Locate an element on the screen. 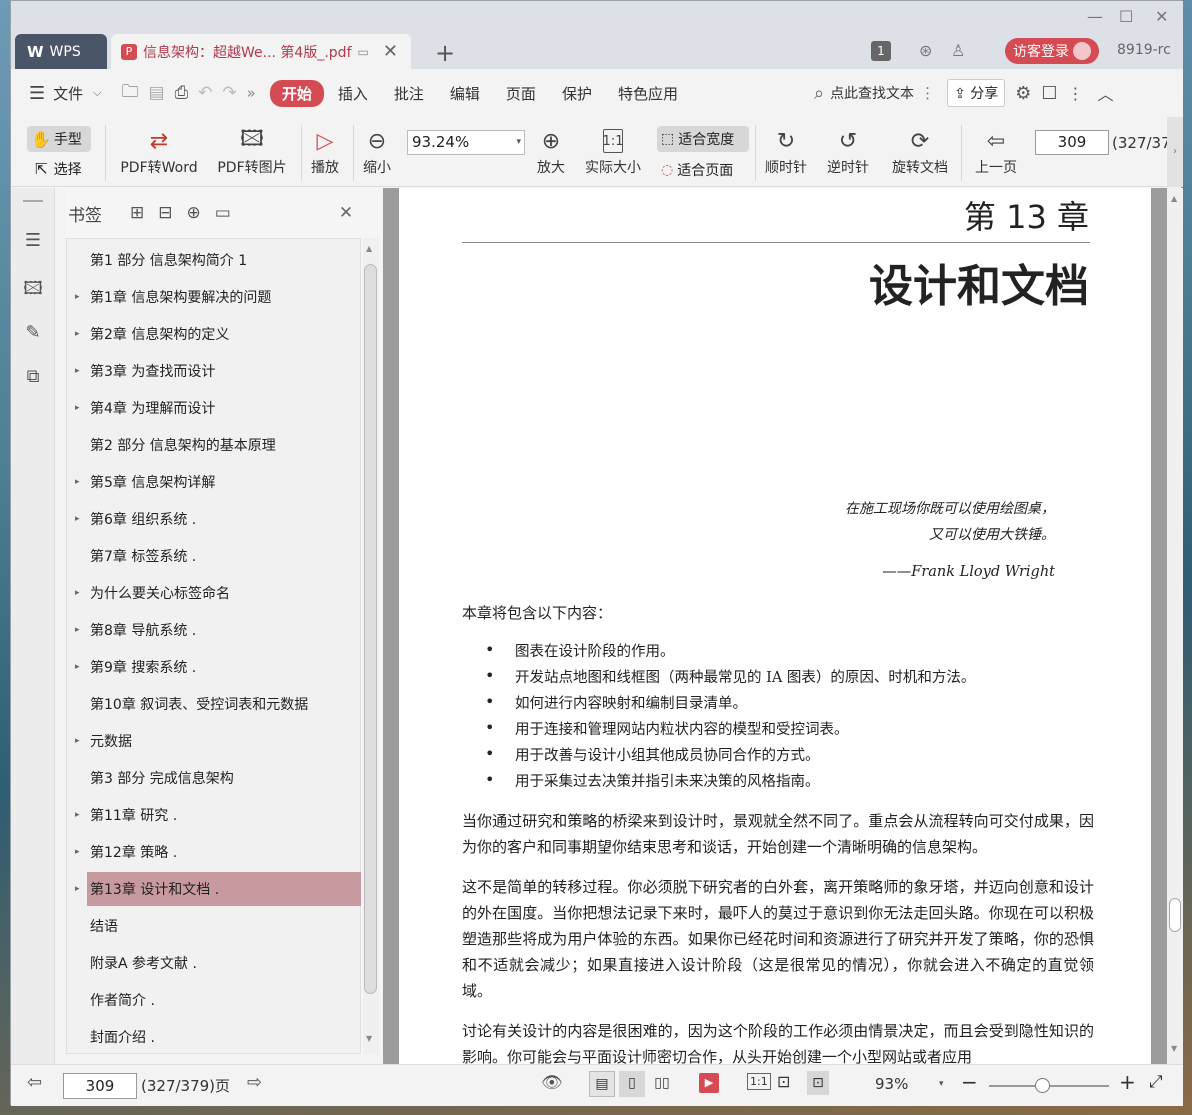  rotate-ccw-button: ↺ 逆时针 is located at coordinates (848, 151).